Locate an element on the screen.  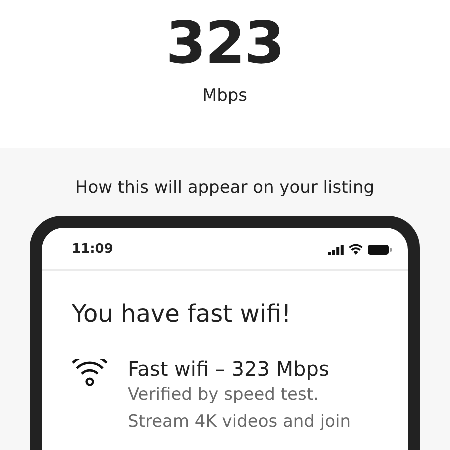
speed-value: 323 is located at coordinates (225, 43).